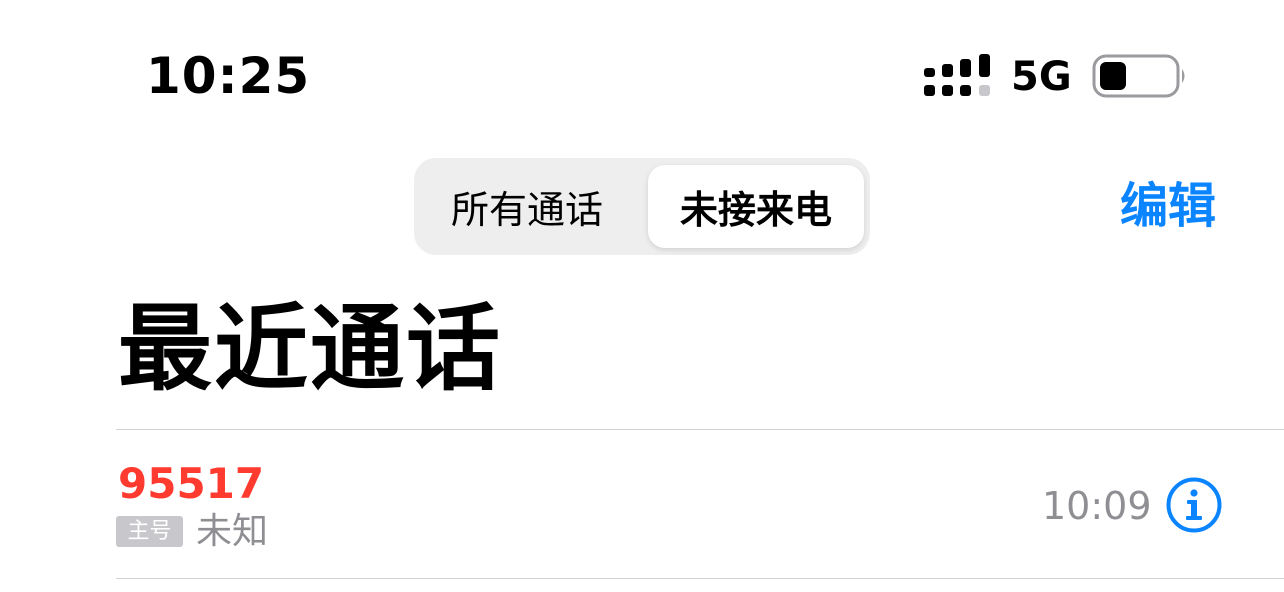 The width and height of the screenshot is (1284, 592). What do you see at coordinates (756, 206) in the screenshot?
I see `segment-missed-calls: 未接来电` at bounding box center [756, 206].